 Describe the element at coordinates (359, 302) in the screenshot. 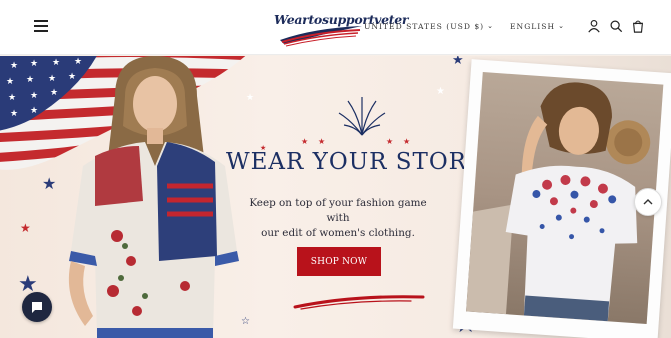

I see `brush-stroke-decoration` at that location.